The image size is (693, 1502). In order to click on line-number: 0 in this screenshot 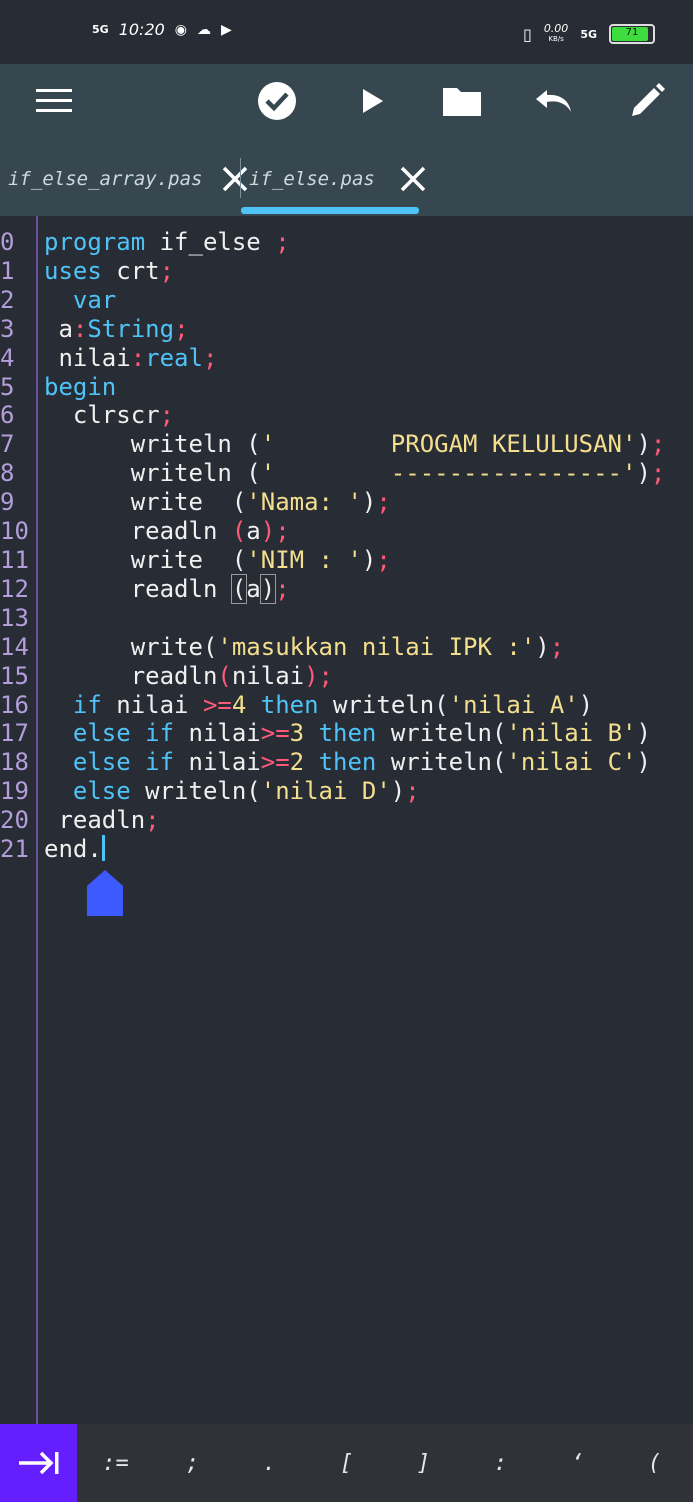, I will do `click(7, 242)`.